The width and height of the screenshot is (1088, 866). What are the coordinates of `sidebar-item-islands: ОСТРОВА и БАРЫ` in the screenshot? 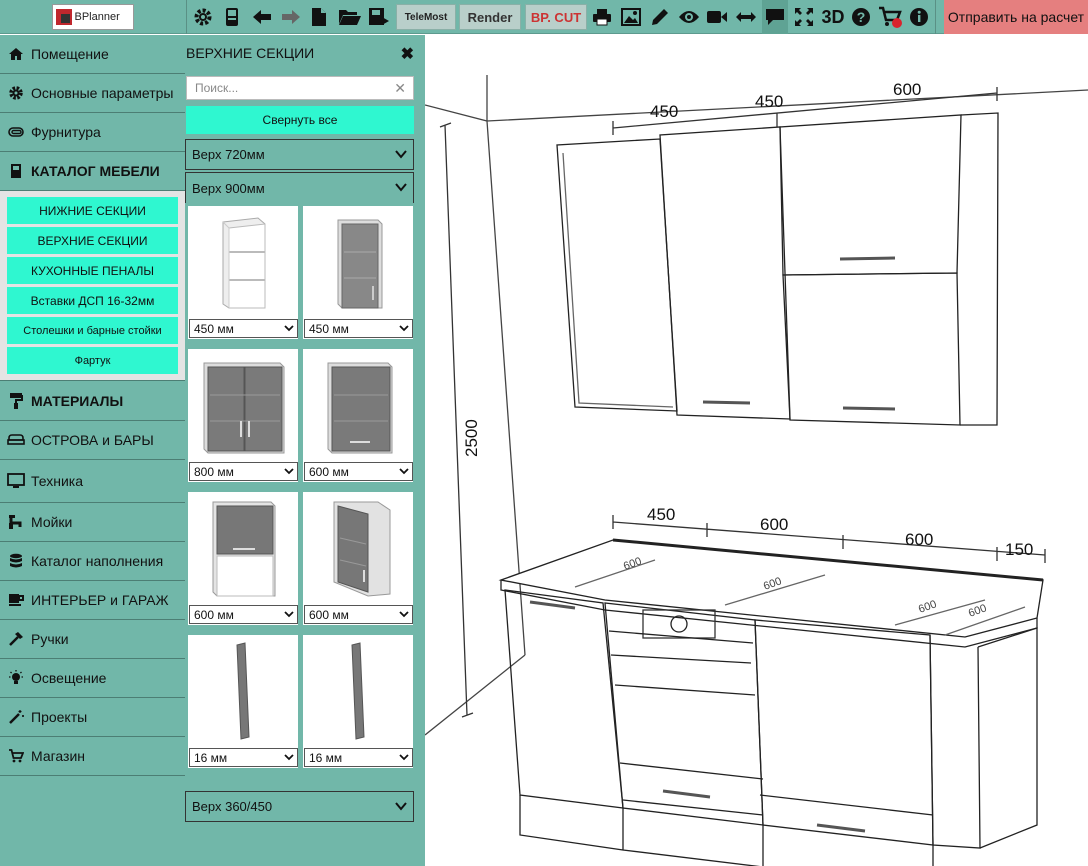 It's located at (92, 440).